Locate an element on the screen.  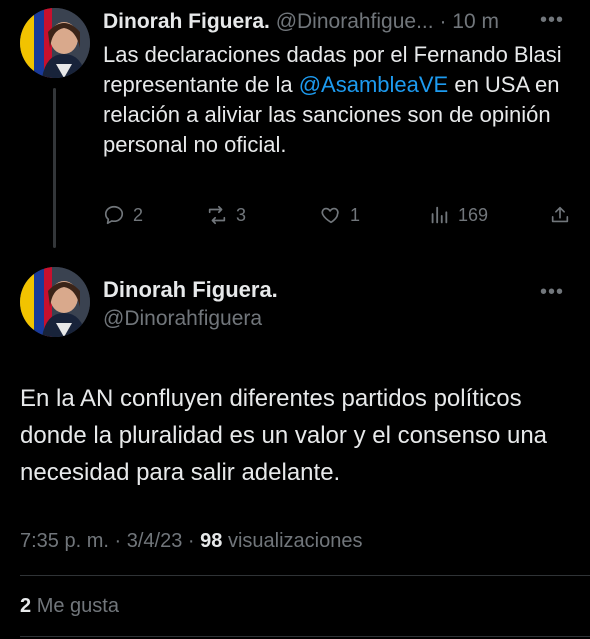
share-button is located at coordinates (564, 215).